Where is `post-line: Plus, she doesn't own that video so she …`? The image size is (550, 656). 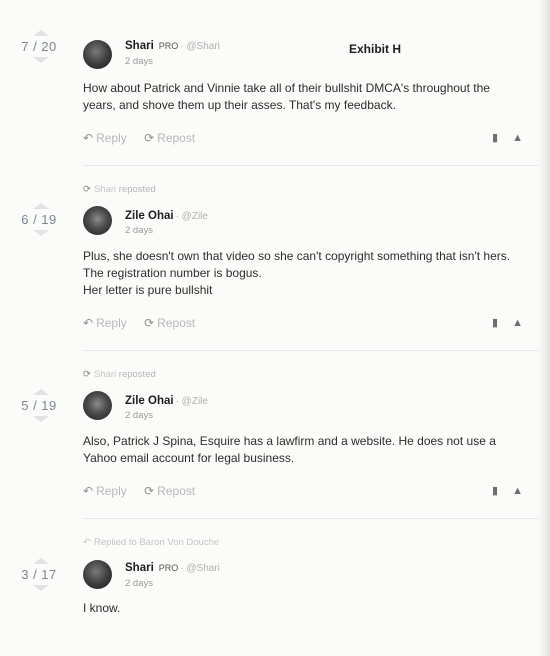 post-line: Plus, she doesn't own that video so she … is located at coordinates (297, 256).